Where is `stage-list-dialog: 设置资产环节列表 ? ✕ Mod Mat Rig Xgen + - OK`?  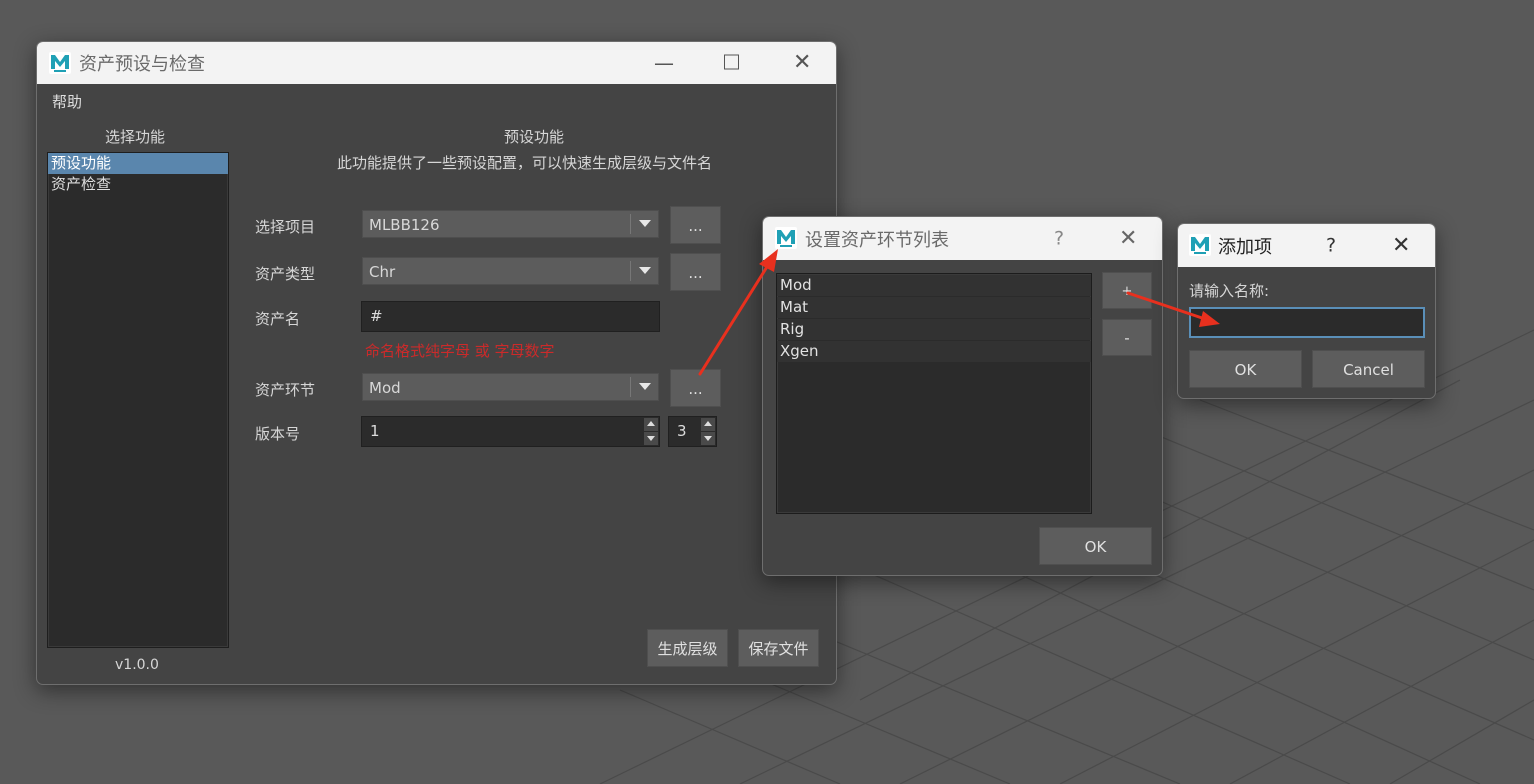
stage-list-dialog: 设置资产环节列表 ? ✕ Mod Mat Rig Xgen + - OK is located at coordinates (962, 396).